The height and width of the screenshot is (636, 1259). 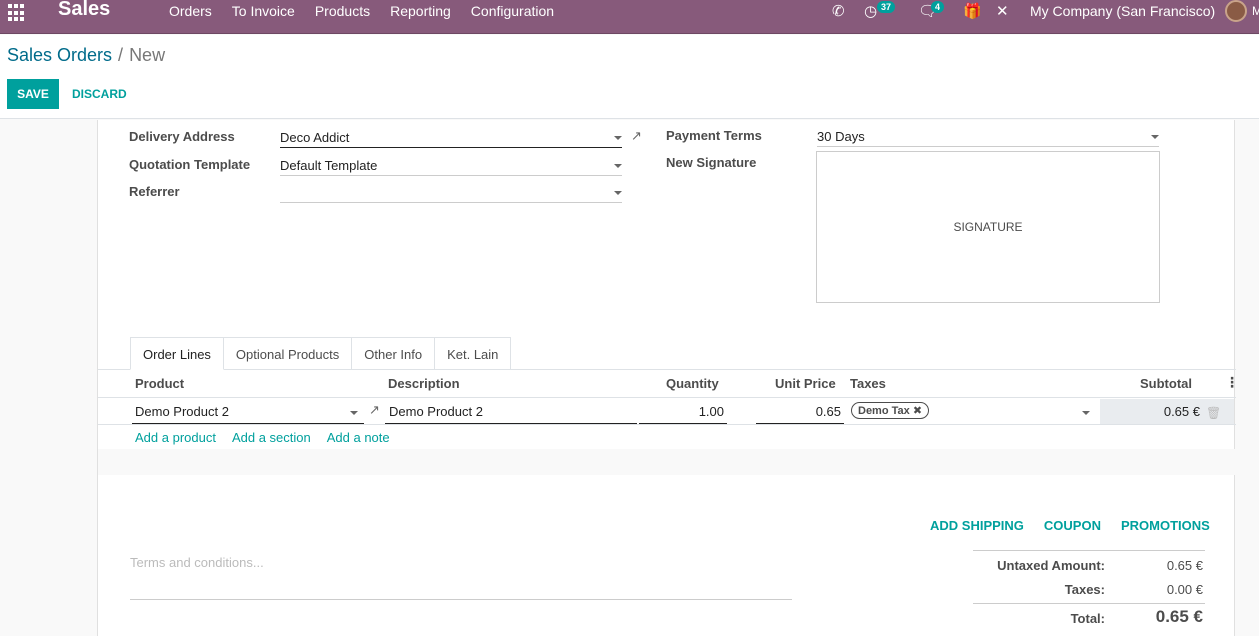 What do you see at coordinates (917, 411) in the screenshot?
I see `remove-tag-icon: ✖` at bounding box center [917, 411].